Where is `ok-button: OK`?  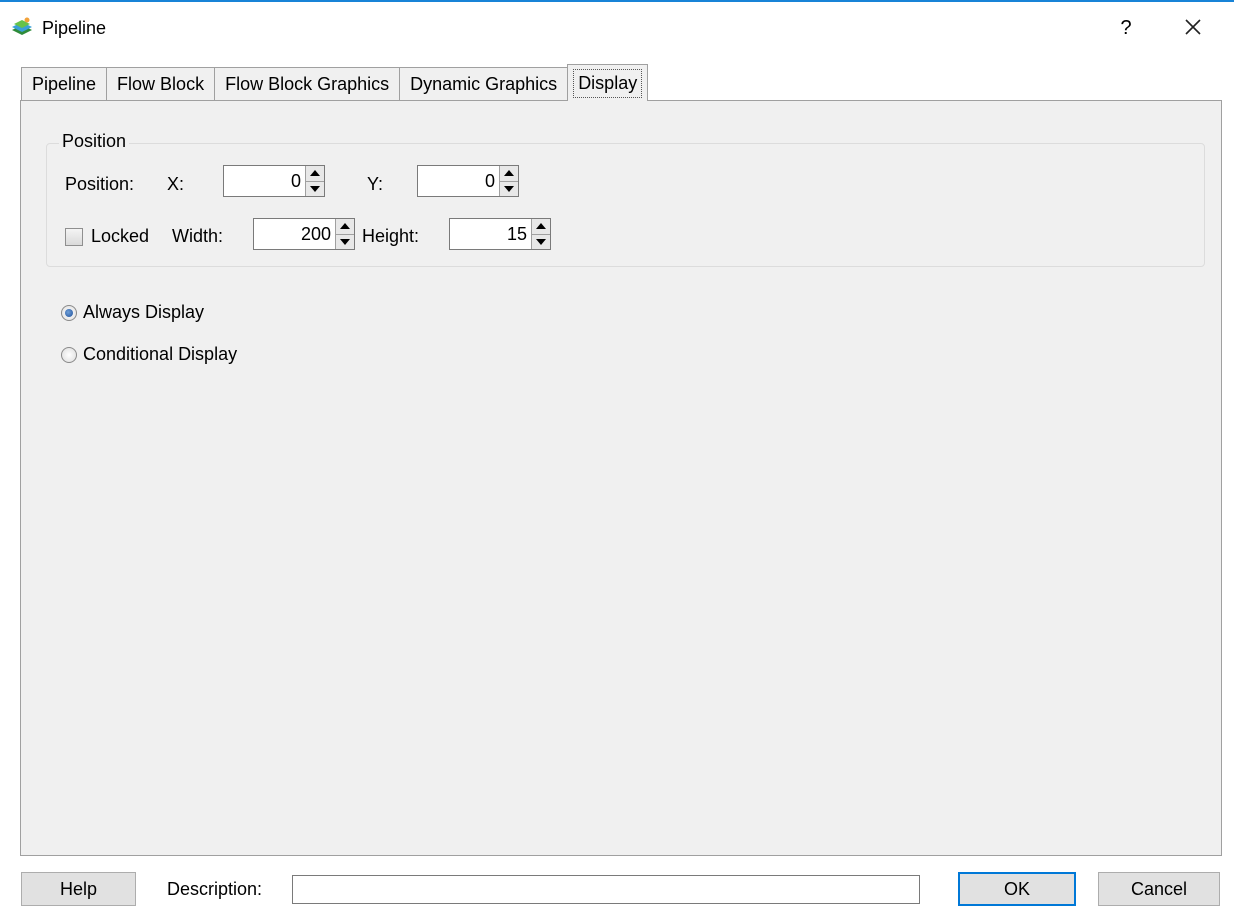
ok-button: OK is located at coordinates (1017, 889).